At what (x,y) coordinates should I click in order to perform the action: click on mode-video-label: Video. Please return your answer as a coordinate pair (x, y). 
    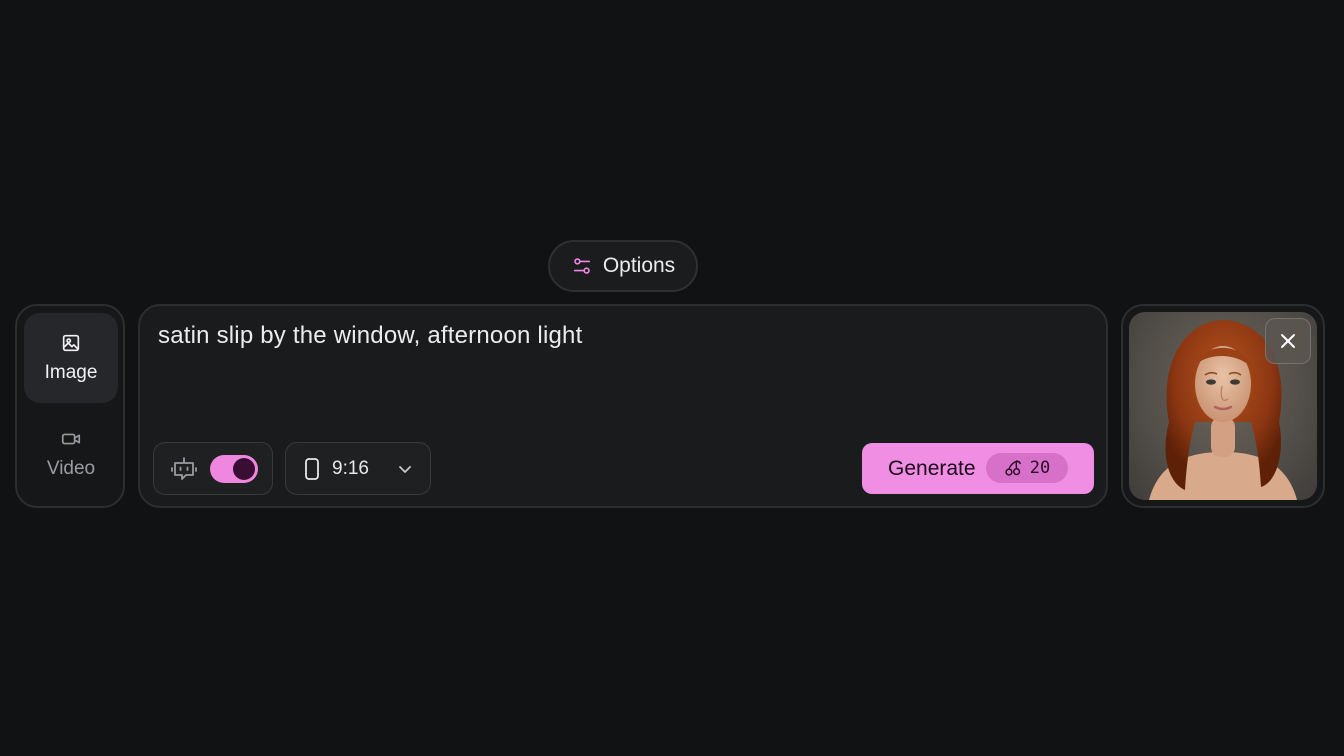
    Looking at the image, I should click on (71, 468).